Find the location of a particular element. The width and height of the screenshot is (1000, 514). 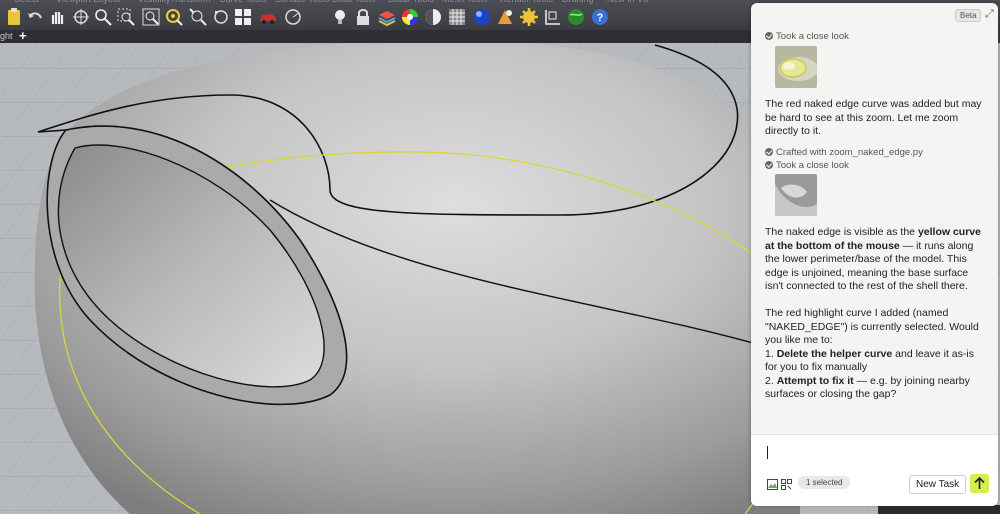

step-crafted-script: Crafted with zoom_naked_edge.py is located at coordinates (844, 152).